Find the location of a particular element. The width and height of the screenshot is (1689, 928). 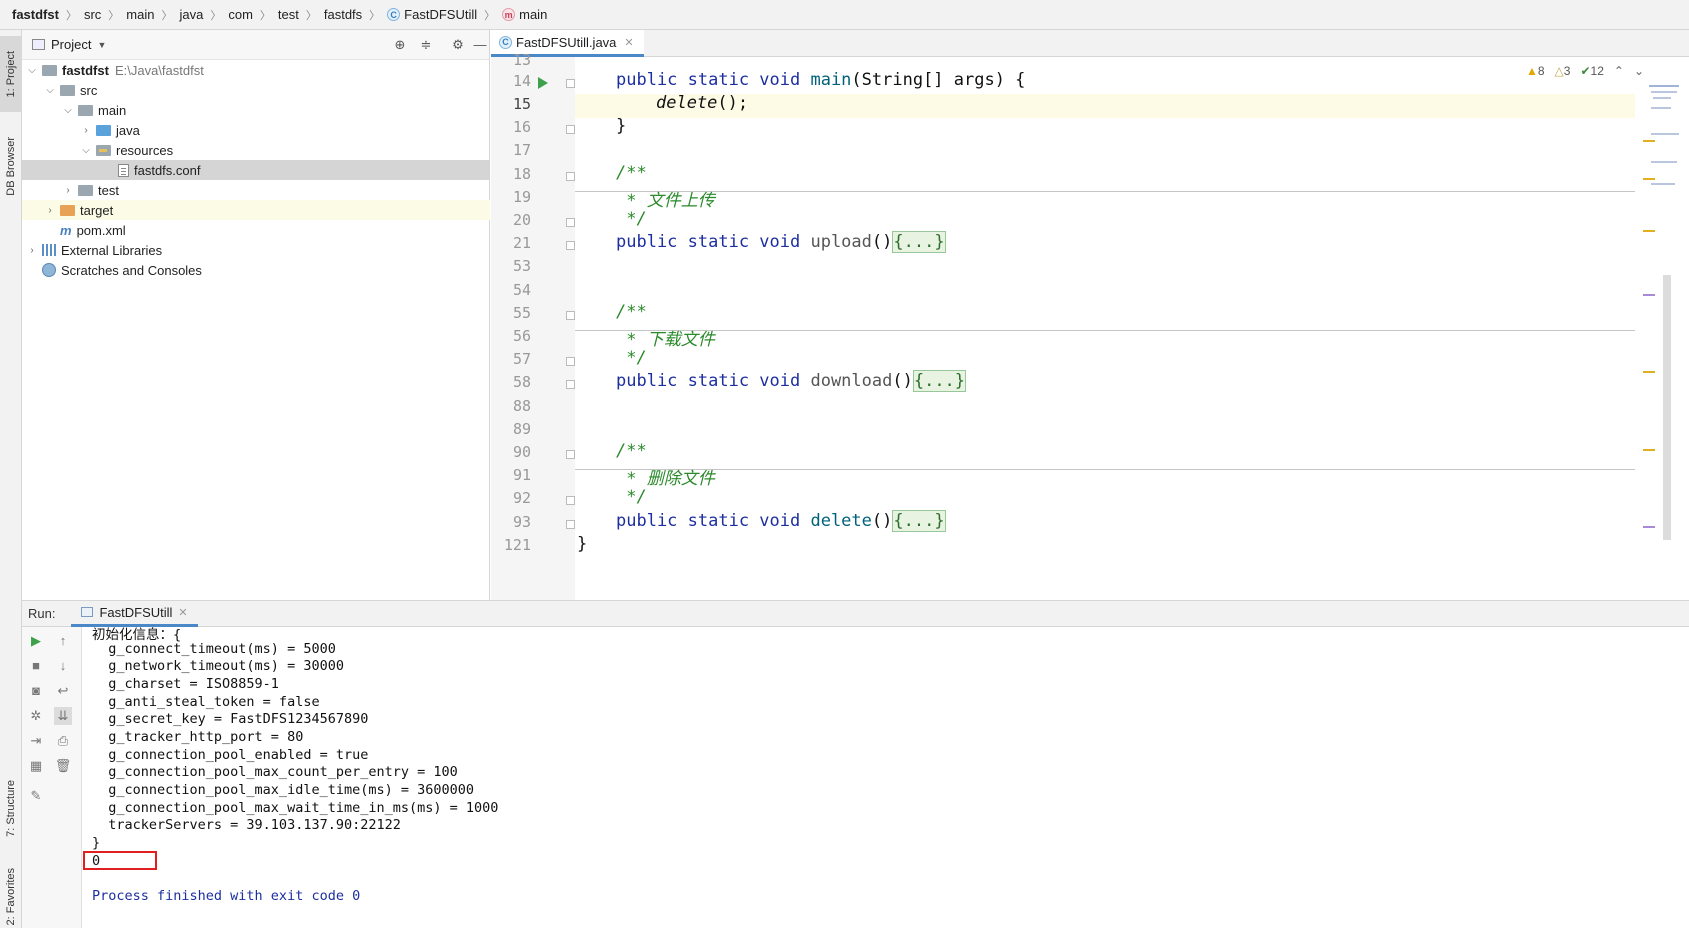

tree-item-java: › java is located at coordinates (256, 130).